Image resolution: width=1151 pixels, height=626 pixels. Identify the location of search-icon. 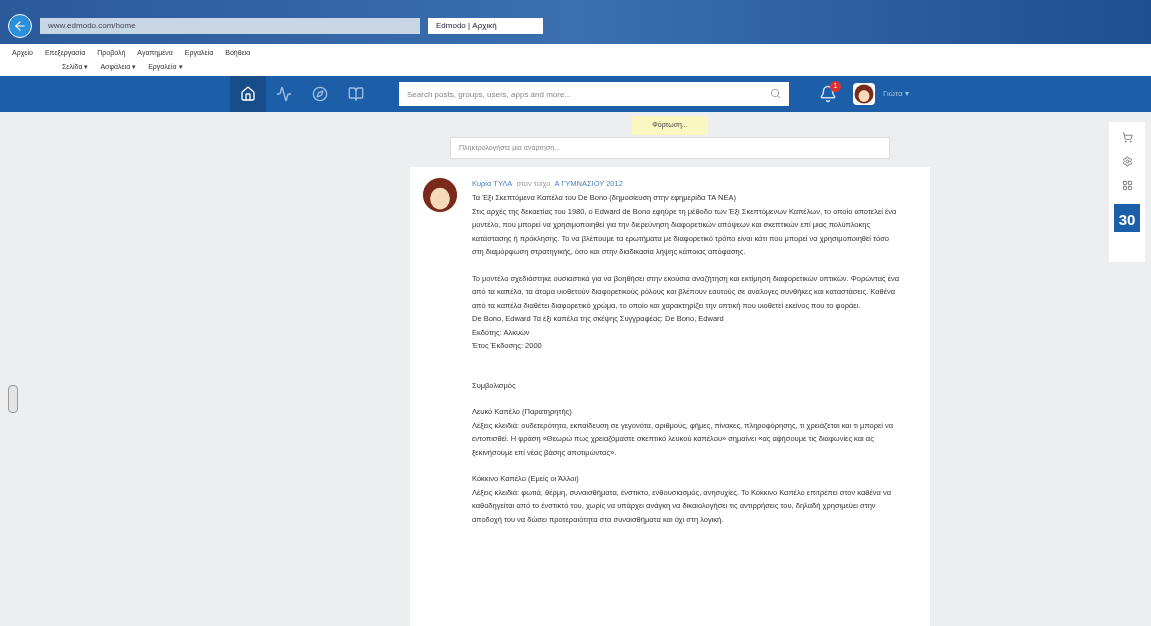
(775, 93).